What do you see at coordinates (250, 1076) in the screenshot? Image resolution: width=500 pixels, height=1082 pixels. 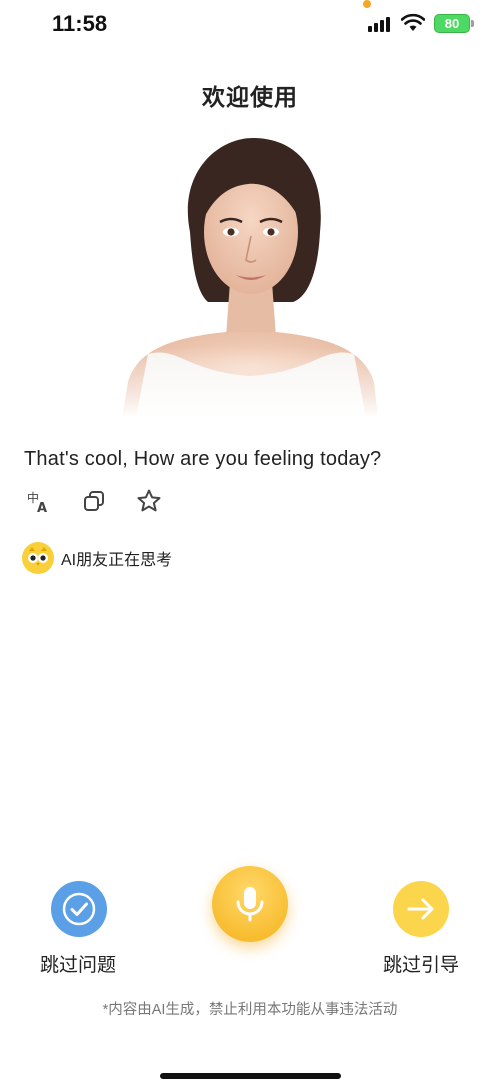 I see `home-indicator` at bounding box center [250, 1076].